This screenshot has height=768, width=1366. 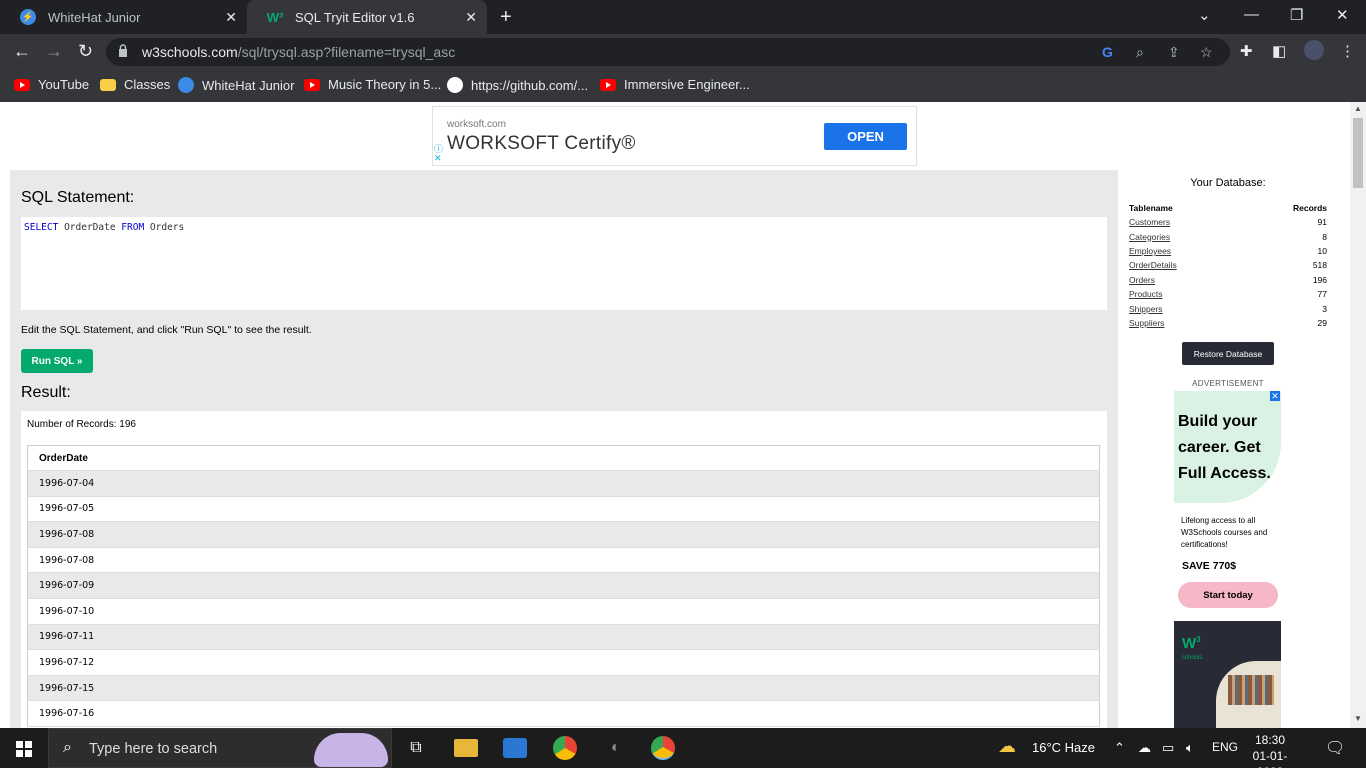 What do you see at coordinates (1149, 237) in the screenshot?
I see `table-link-categories: Categories` at bounding box center [1149, 237].